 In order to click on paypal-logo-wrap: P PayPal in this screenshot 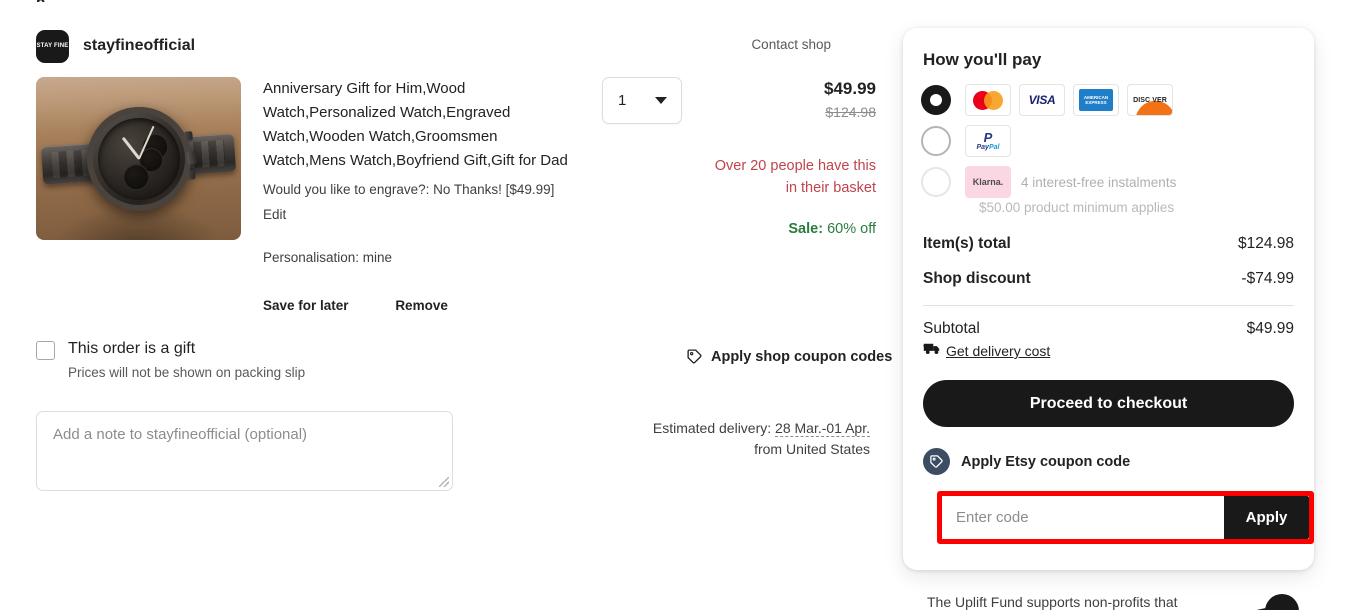, I will do `click(992, 141)`.